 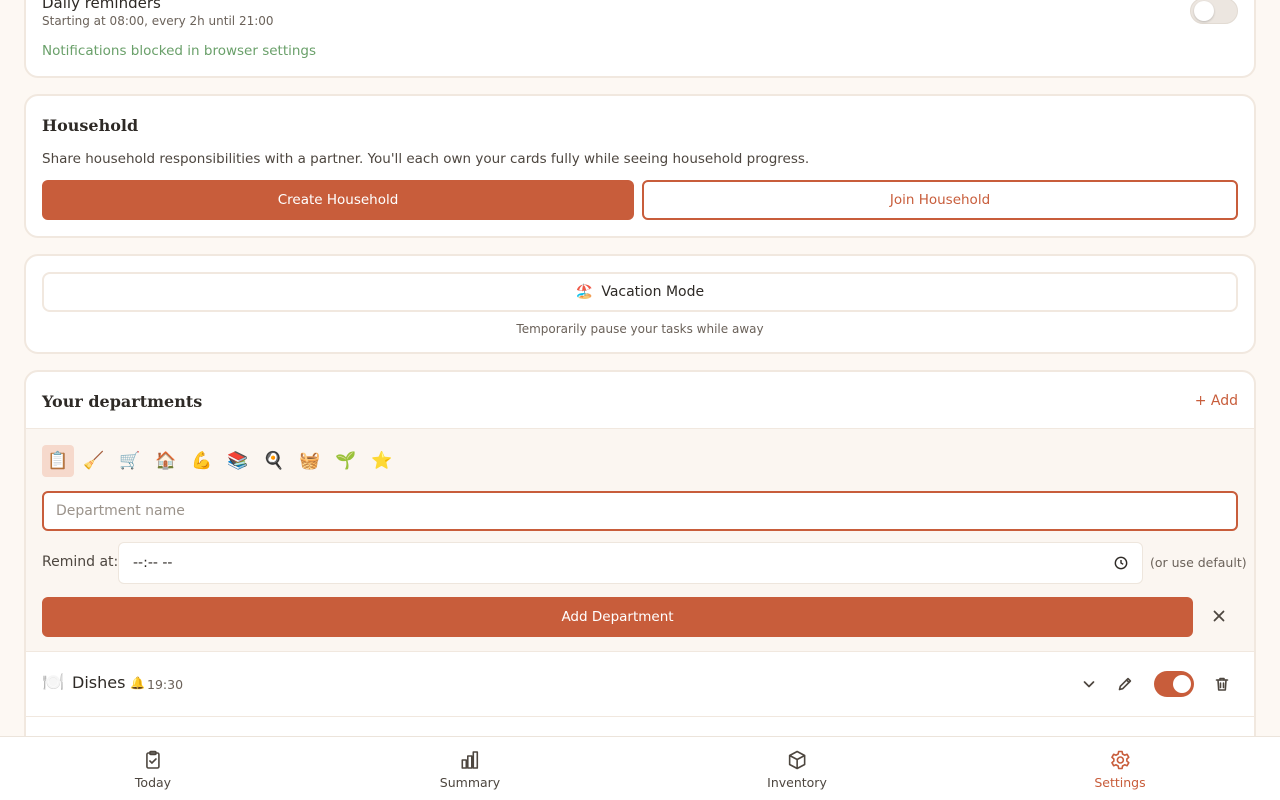 I want to click on gear-icon, so click(x=1120, y=759).